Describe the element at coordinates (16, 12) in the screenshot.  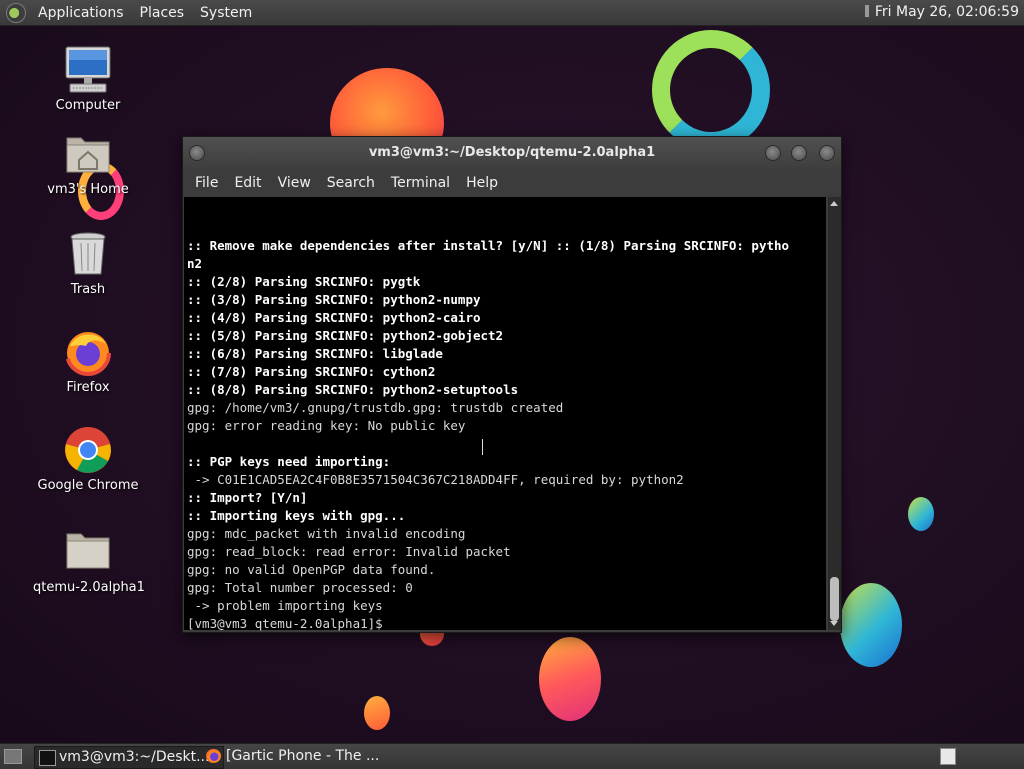
I see `distro-logo-icon` at that location.